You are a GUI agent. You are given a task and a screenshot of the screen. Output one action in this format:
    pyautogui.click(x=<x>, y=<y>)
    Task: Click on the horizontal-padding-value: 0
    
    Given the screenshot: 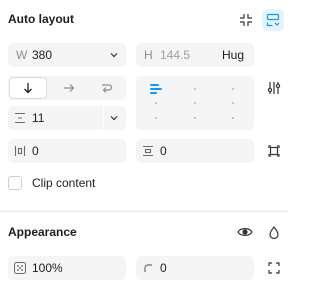 What is the action you would take?
    pyautogui.click(x=35, y=151)
    